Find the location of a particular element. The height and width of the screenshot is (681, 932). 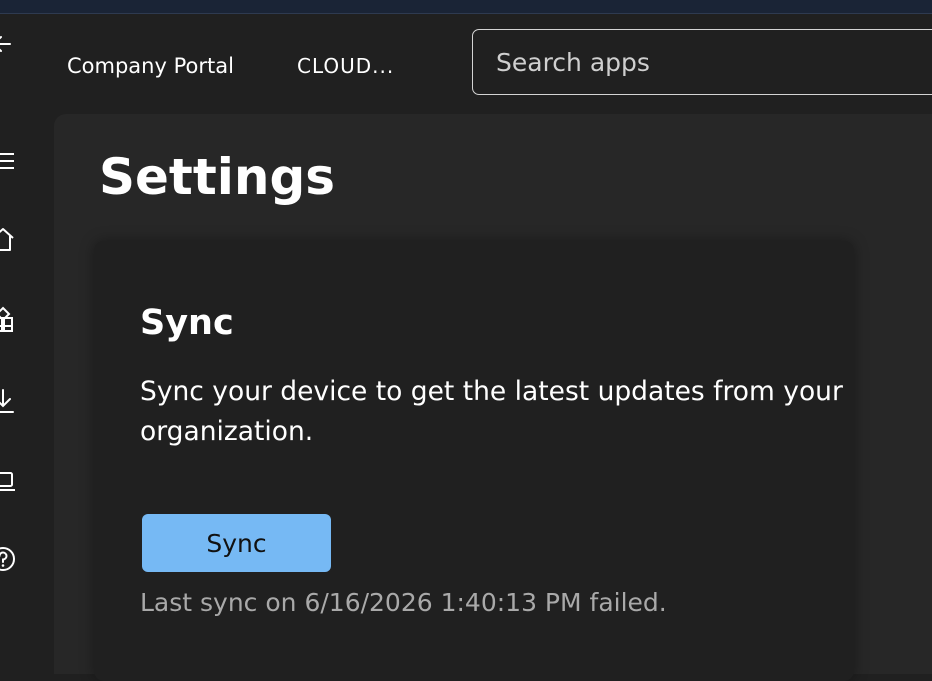

help-icon is located at coordinates (10, 559).